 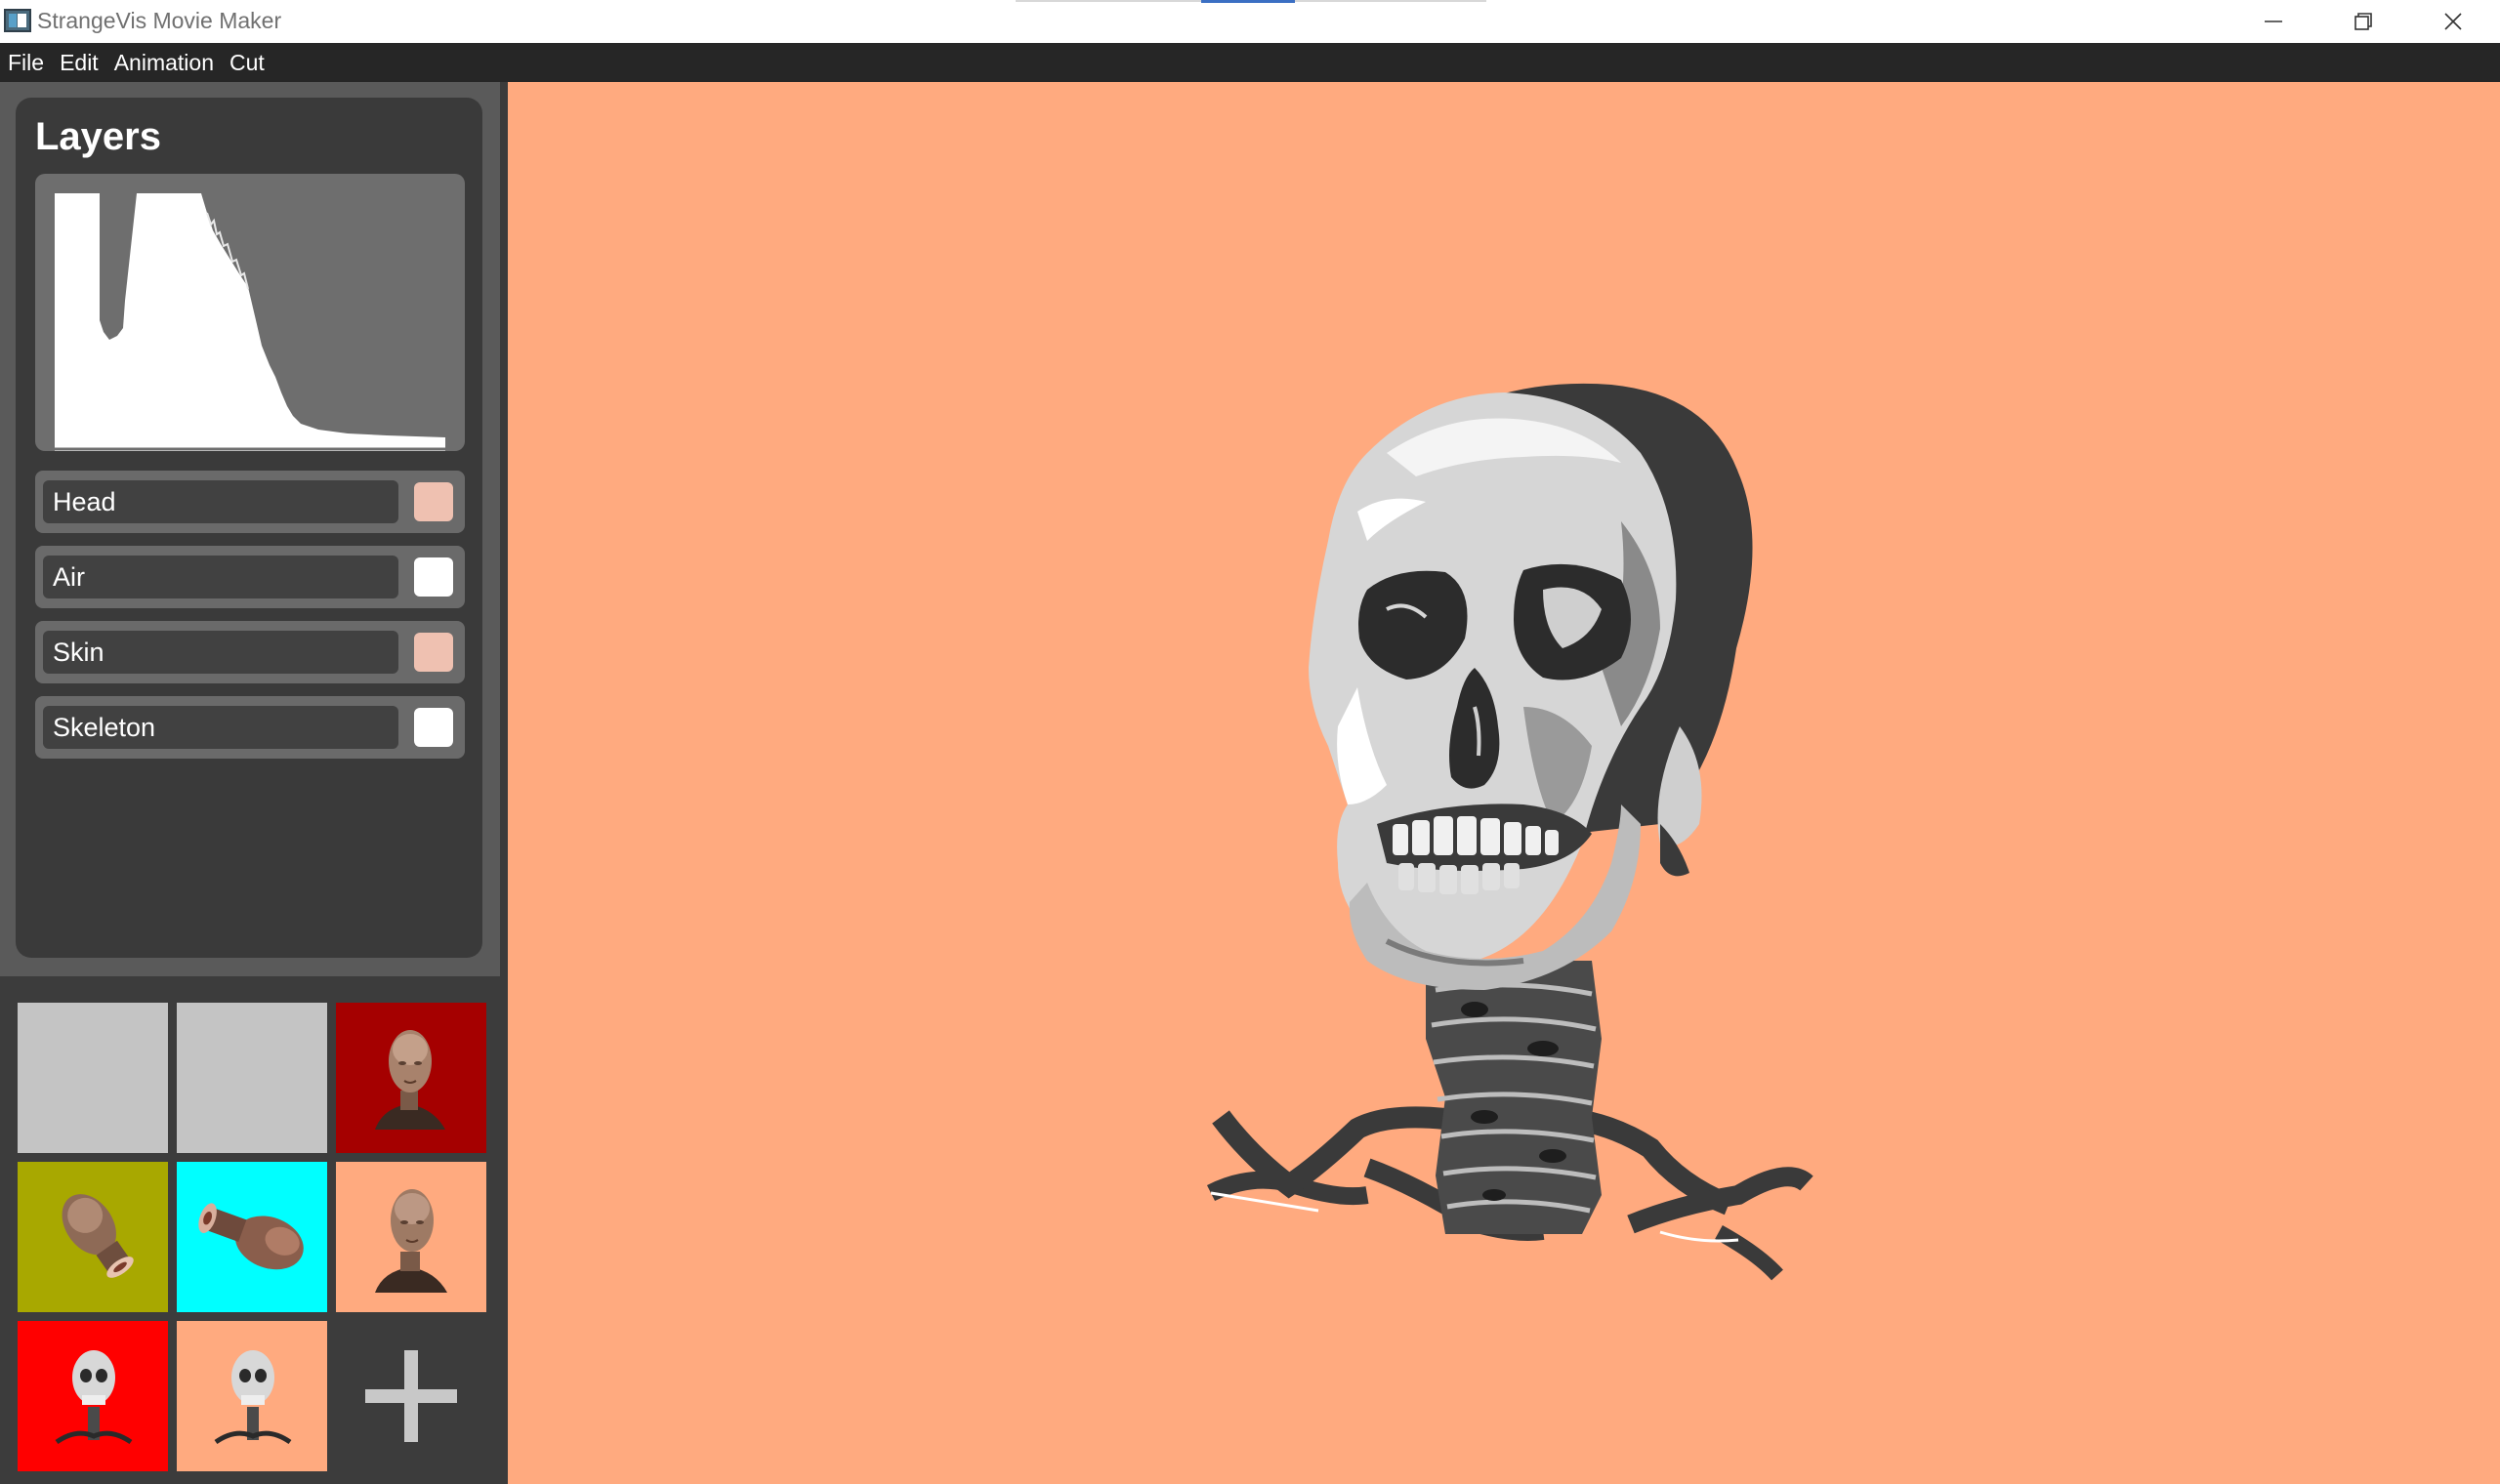 I want to click on plus-icon, so click(x=411, y=1396).